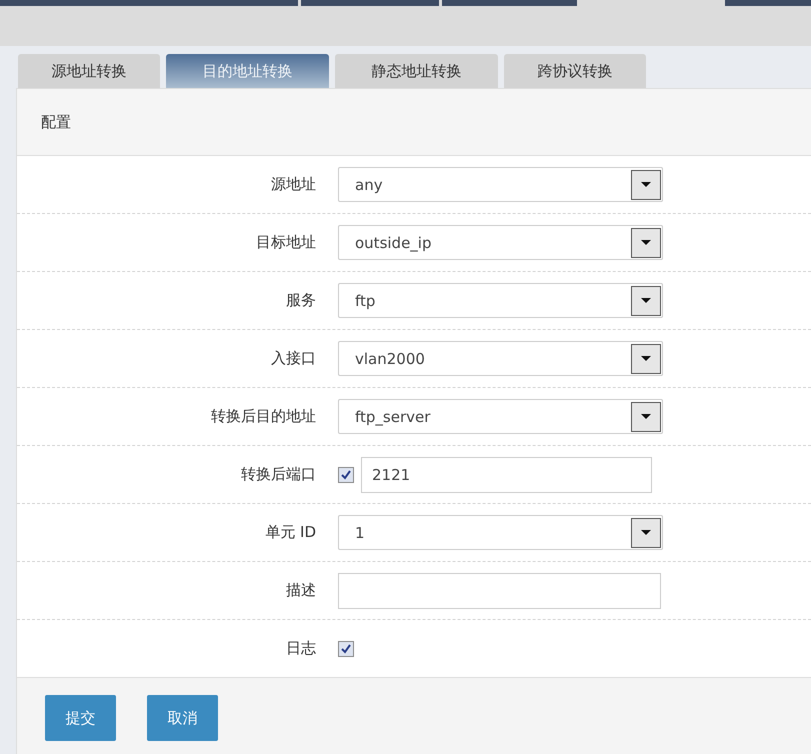 This screenshot has width=811, height=754. What do you see at coordinates (500, 416) in the screenshot?
I see `select-field: ftp_server` at bounding box center [500, 416].